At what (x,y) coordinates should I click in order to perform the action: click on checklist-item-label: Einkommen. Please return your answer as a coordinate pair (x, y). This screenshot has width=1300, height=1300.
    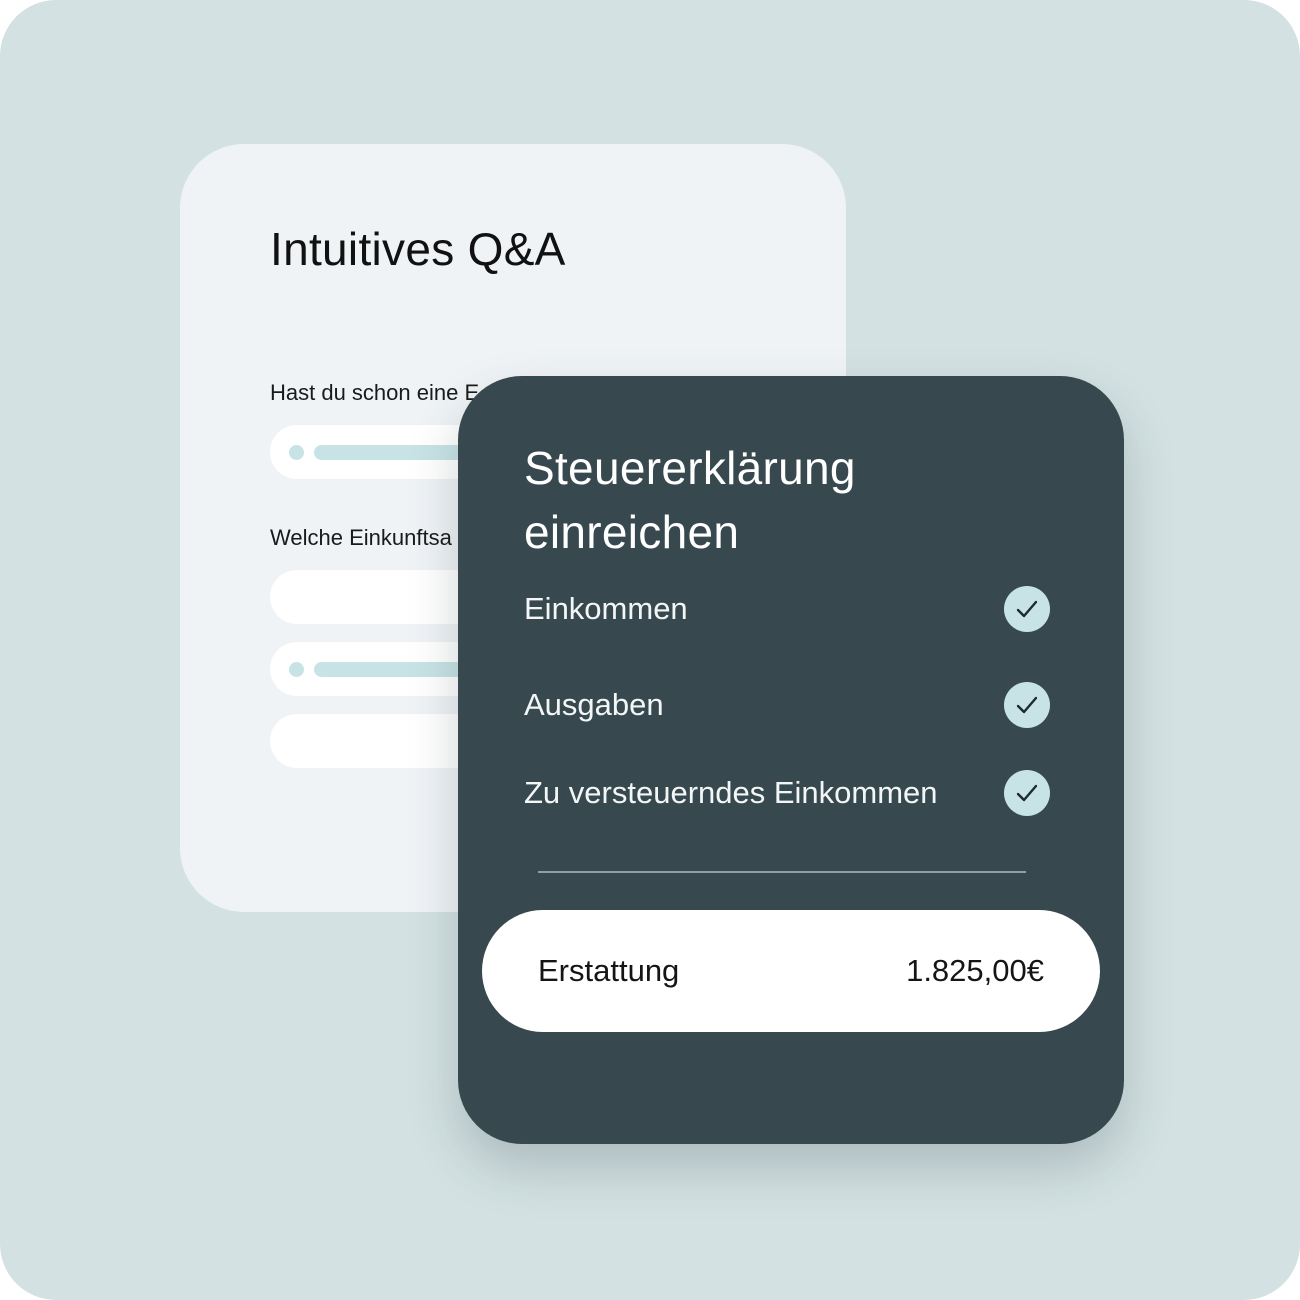
    Looking at the image, I should click on (606, 608).